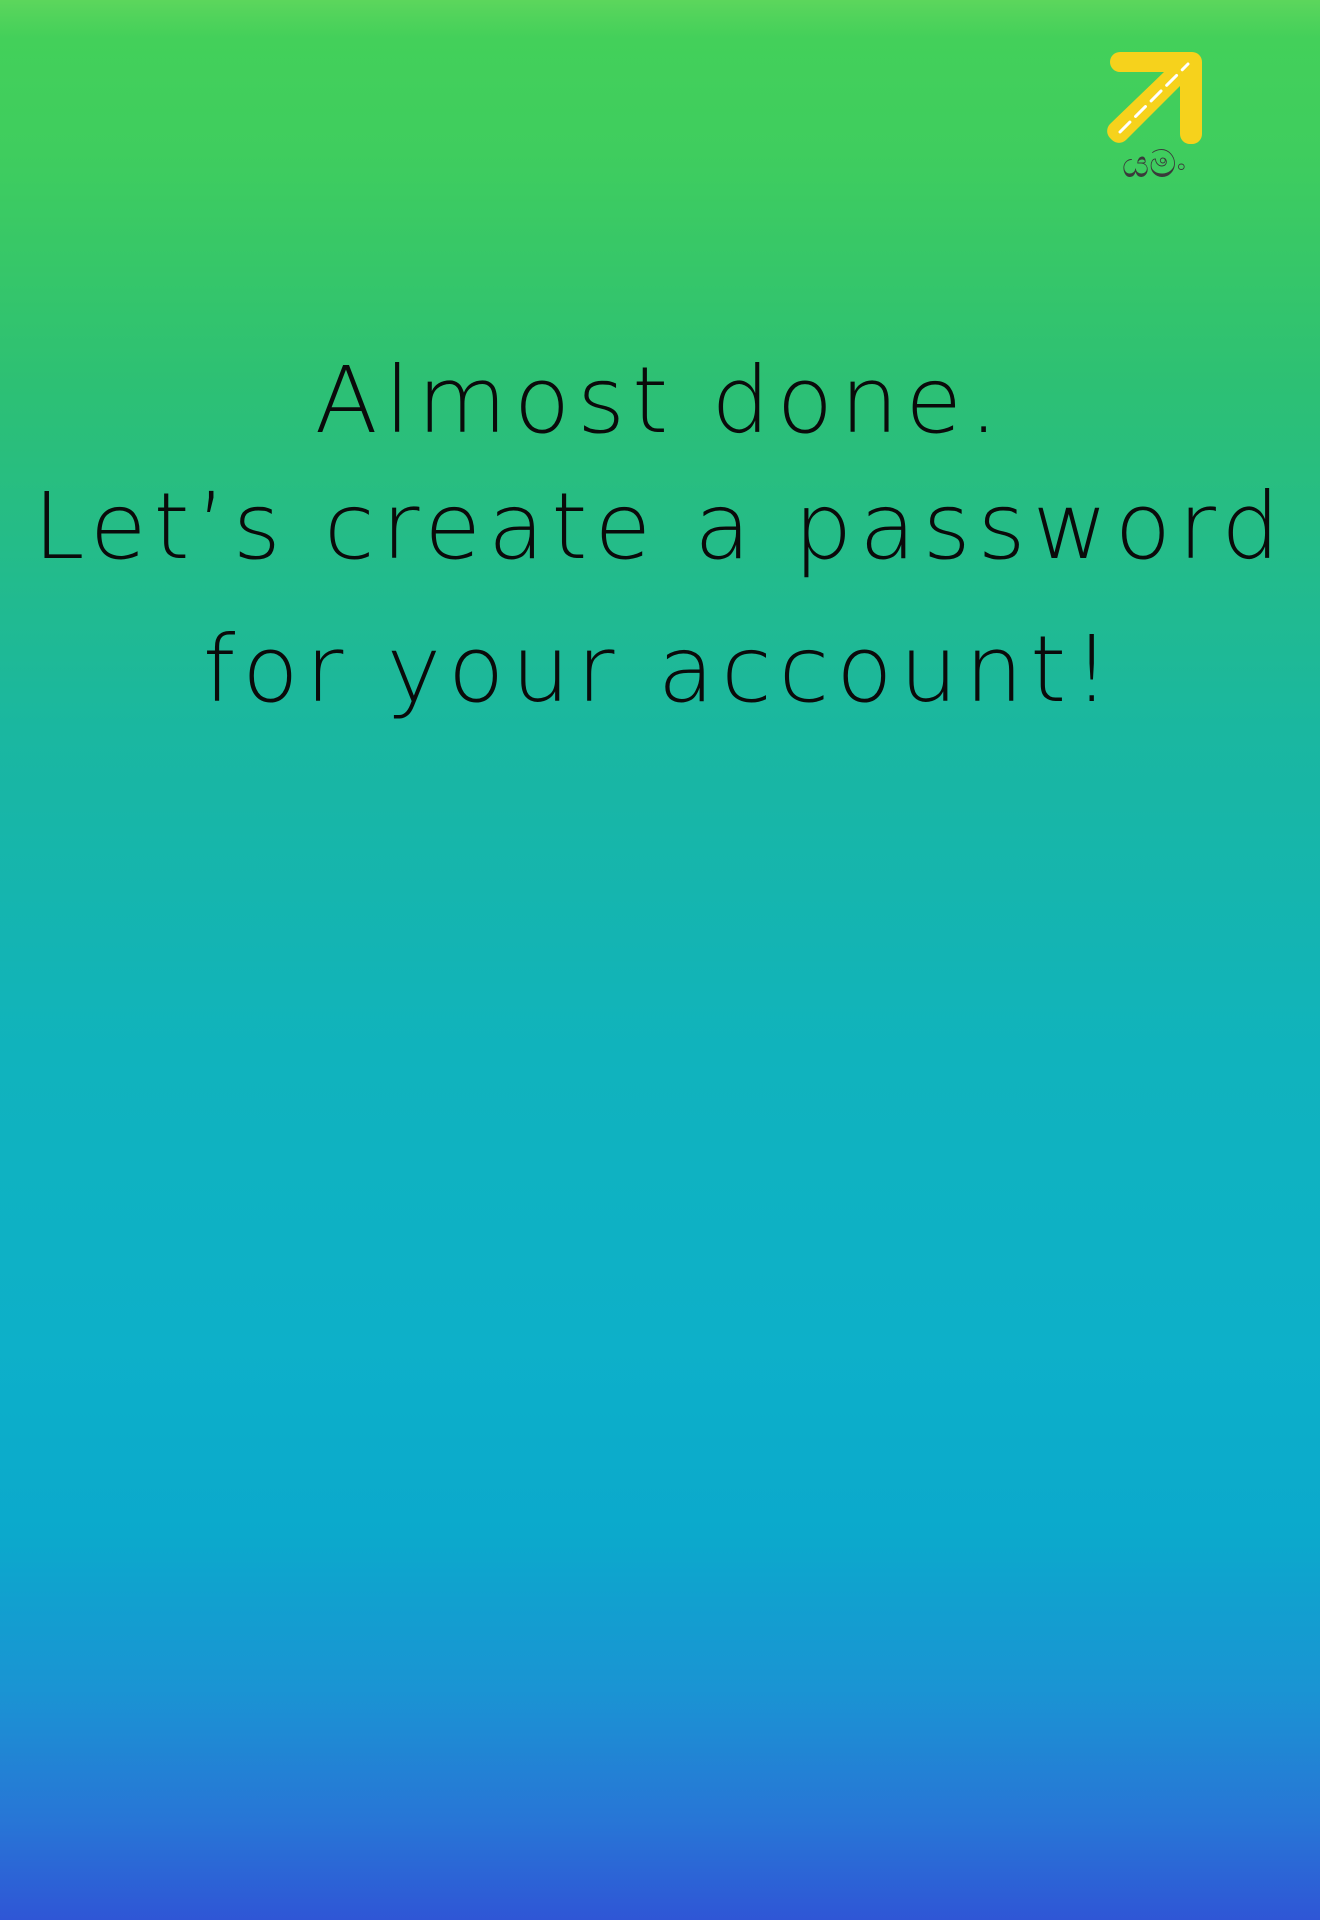 Image resolution: width=1320 pixels, height=1920 pixels. Describe the element at coordinates (1154, 164) in the screenshot. I see `logo-wordmark: යමං` at that location.